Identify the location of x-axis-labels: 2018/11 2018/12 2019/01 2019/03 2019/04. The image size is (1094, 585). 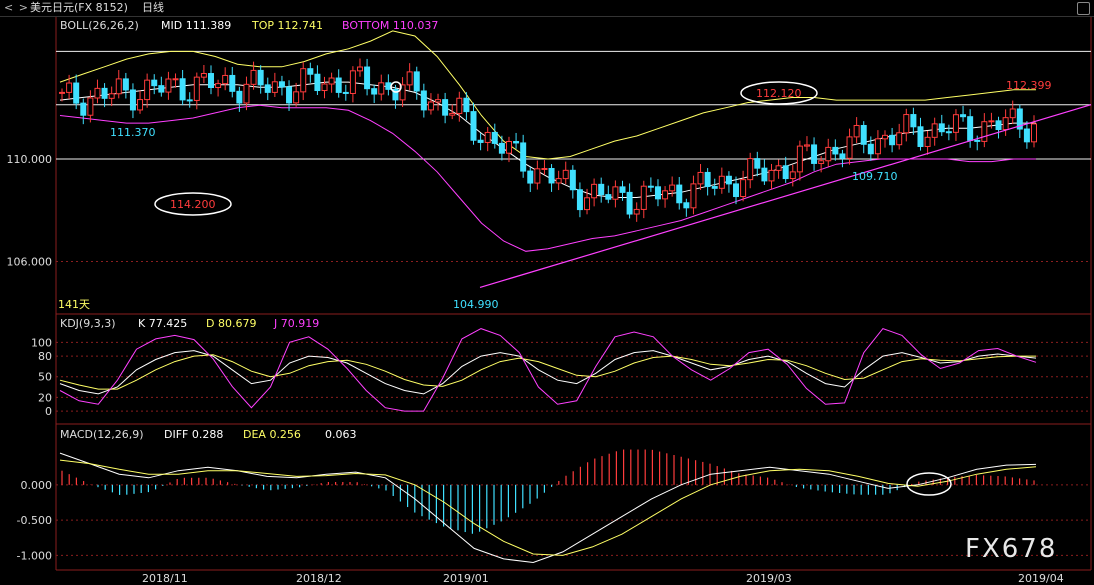
(603, 578).